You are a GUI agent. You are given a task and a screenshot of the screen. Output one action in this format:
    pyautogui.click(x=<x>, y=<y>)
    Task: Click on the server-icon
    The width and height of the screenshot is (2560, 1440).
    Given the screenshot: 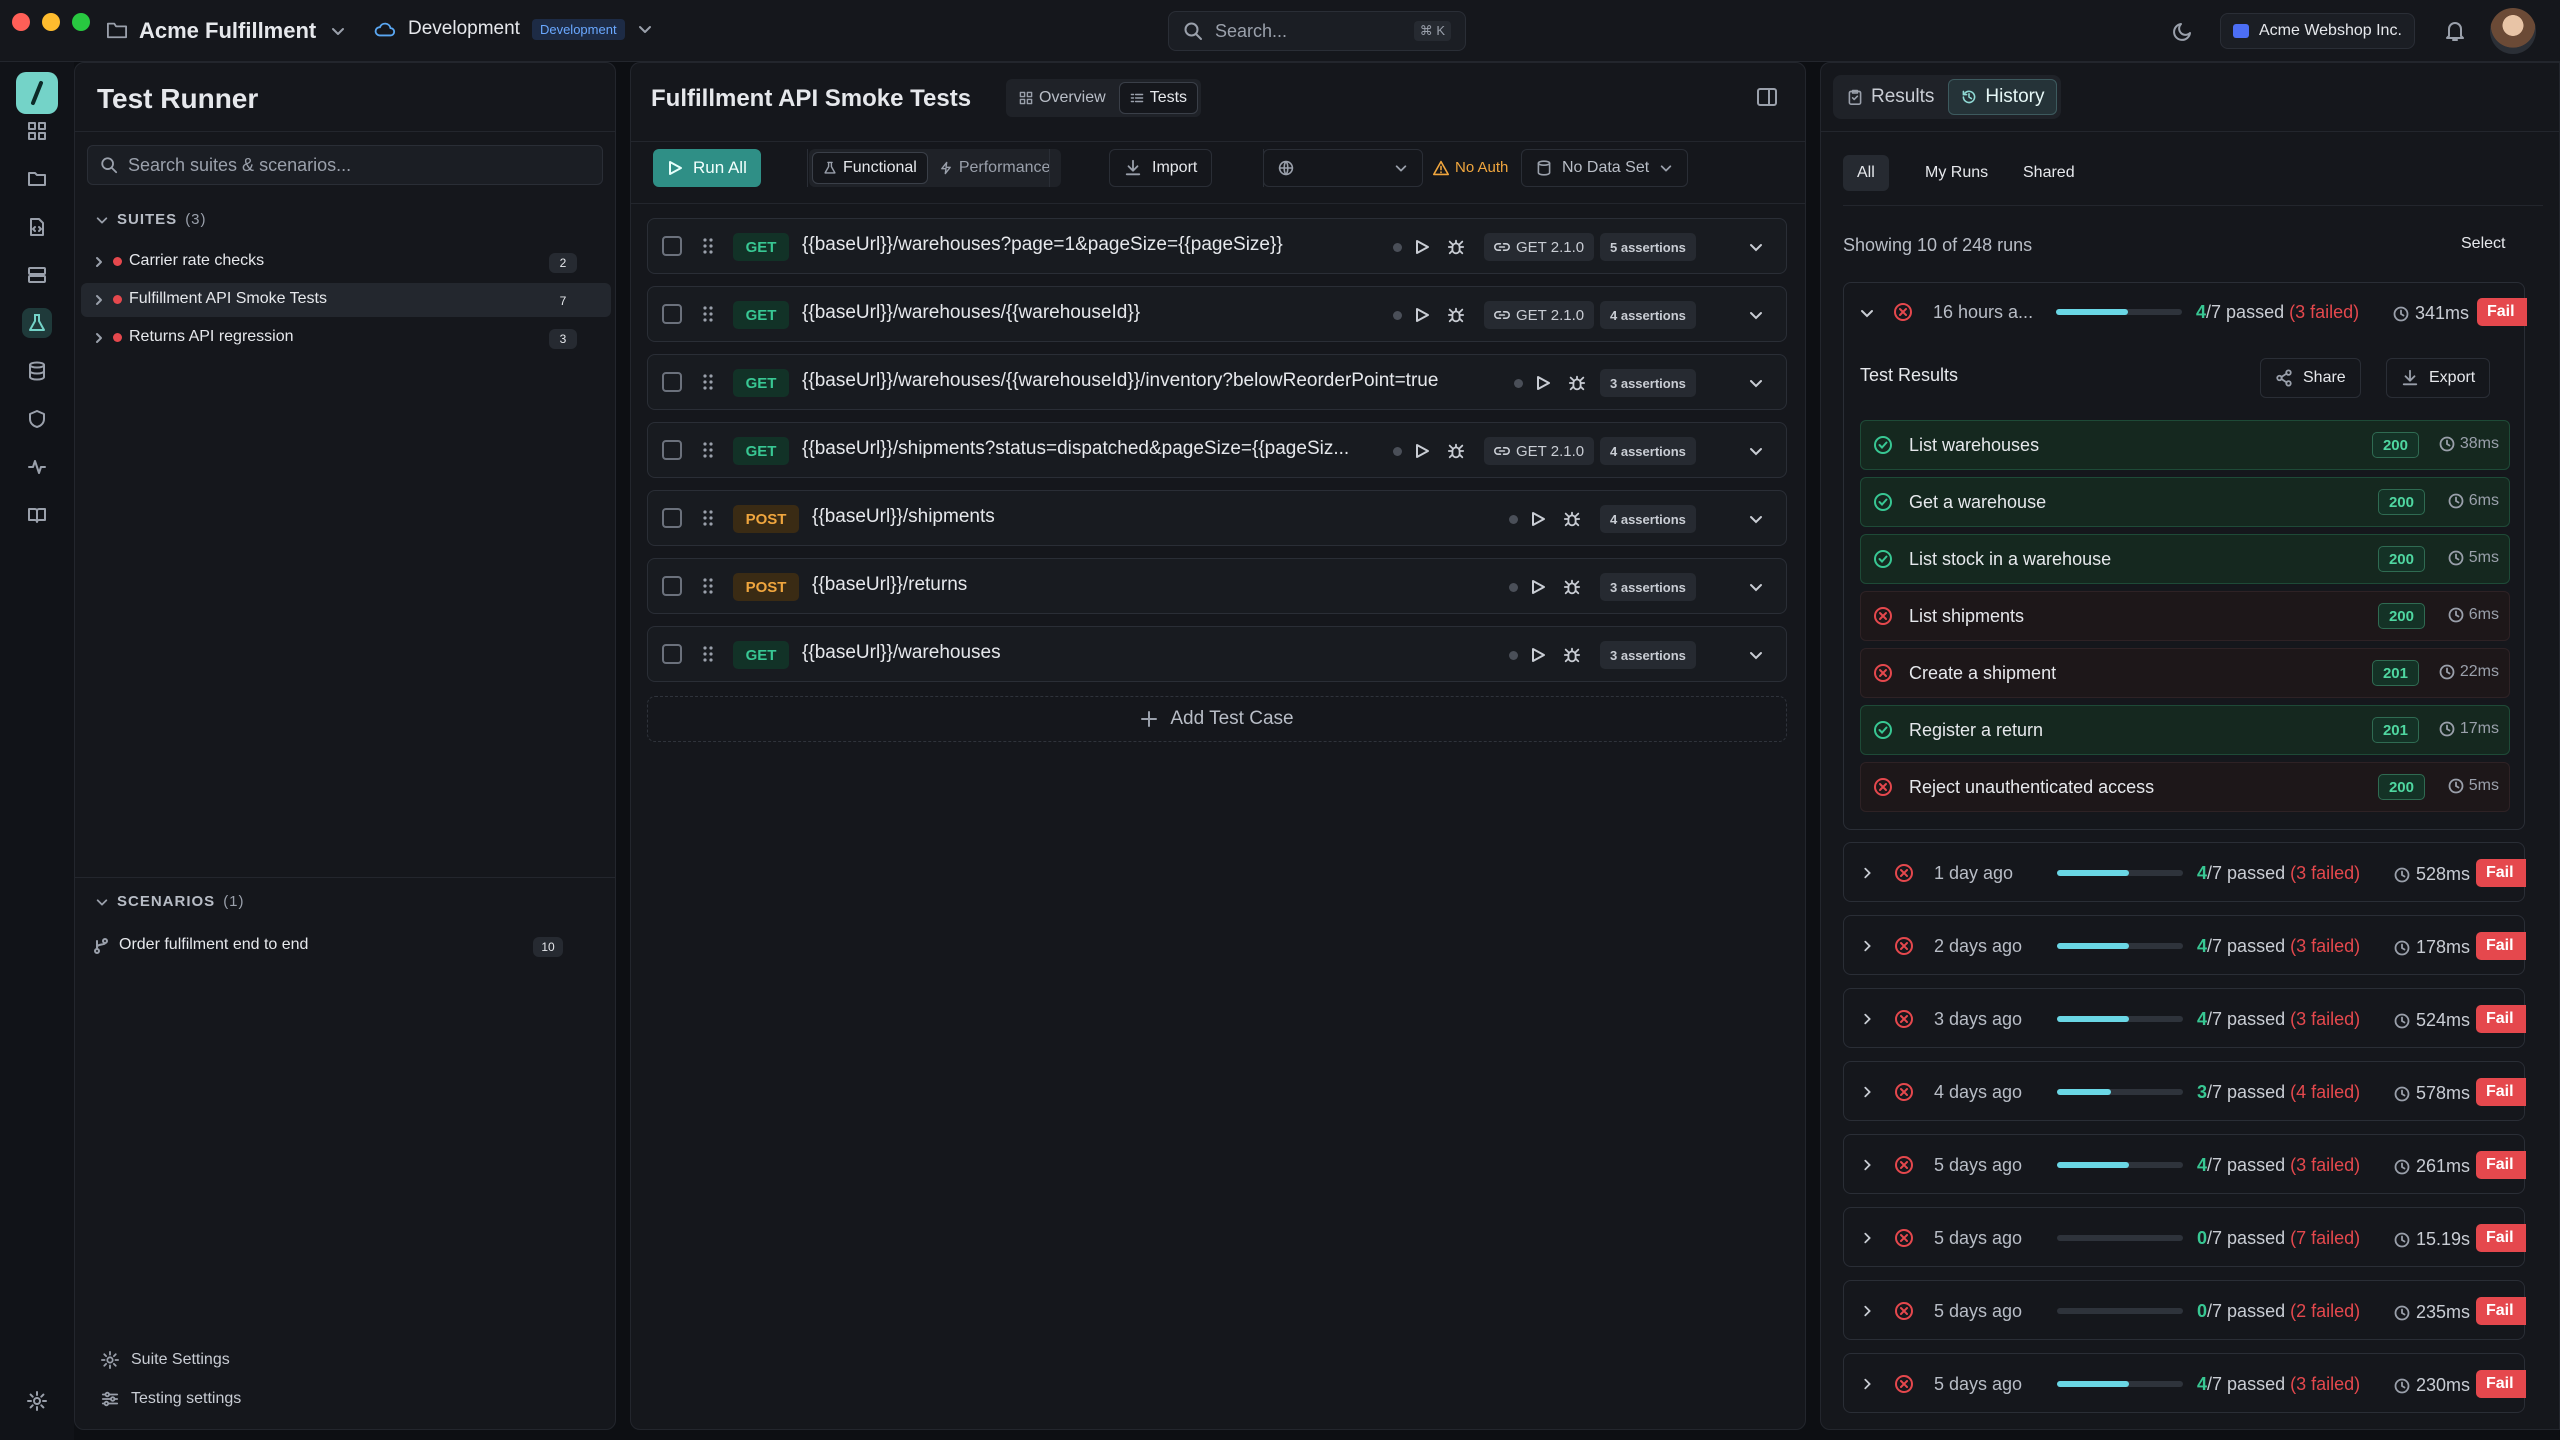 What is the action you would take?
    pyautogui.click(x=37, y=275)
    